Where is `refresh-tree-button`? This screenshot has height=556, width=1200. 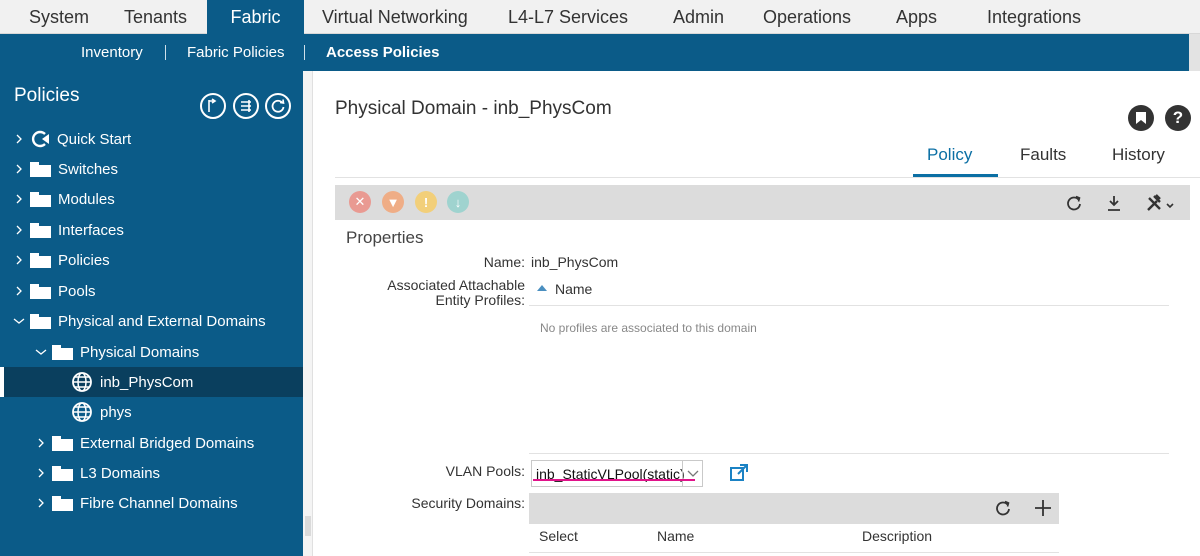
refresh-tree-button is located at coordinates (278, 106).